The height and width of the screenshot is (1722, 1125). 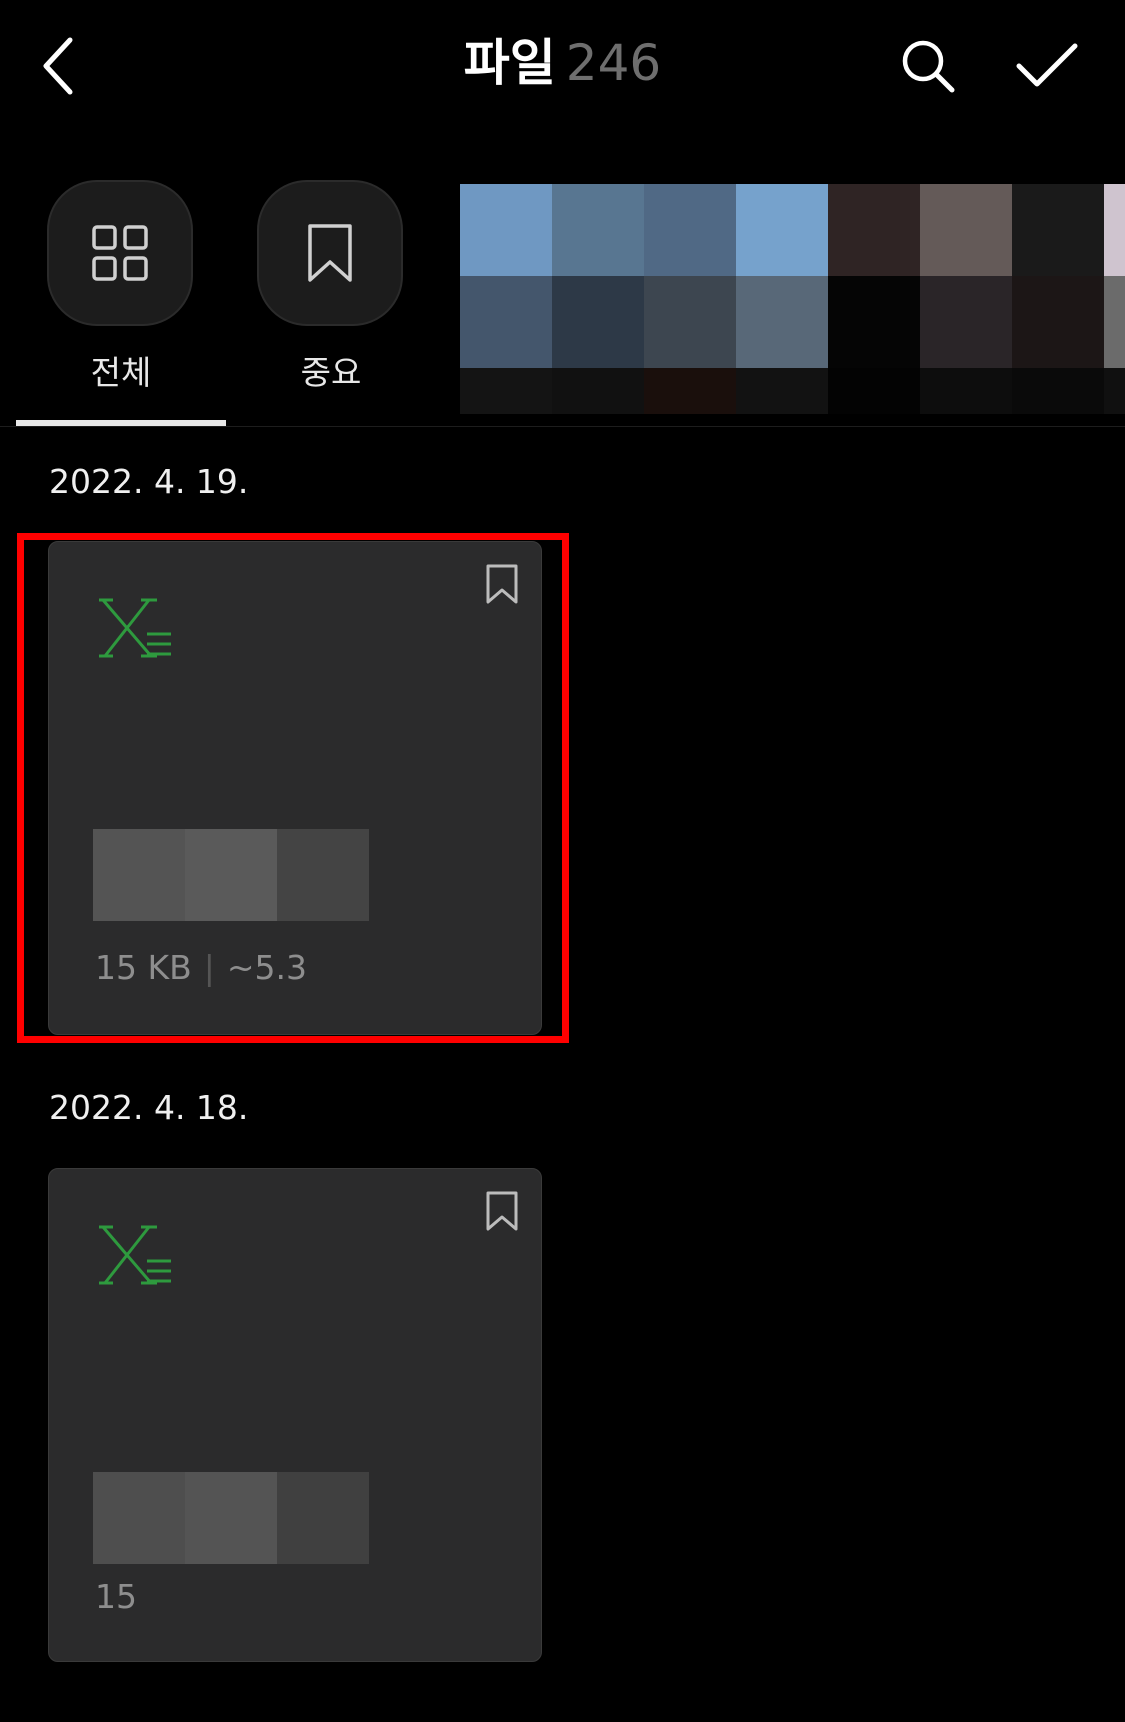 I want to click on file-size: 15, so click(x=116, y=1596).